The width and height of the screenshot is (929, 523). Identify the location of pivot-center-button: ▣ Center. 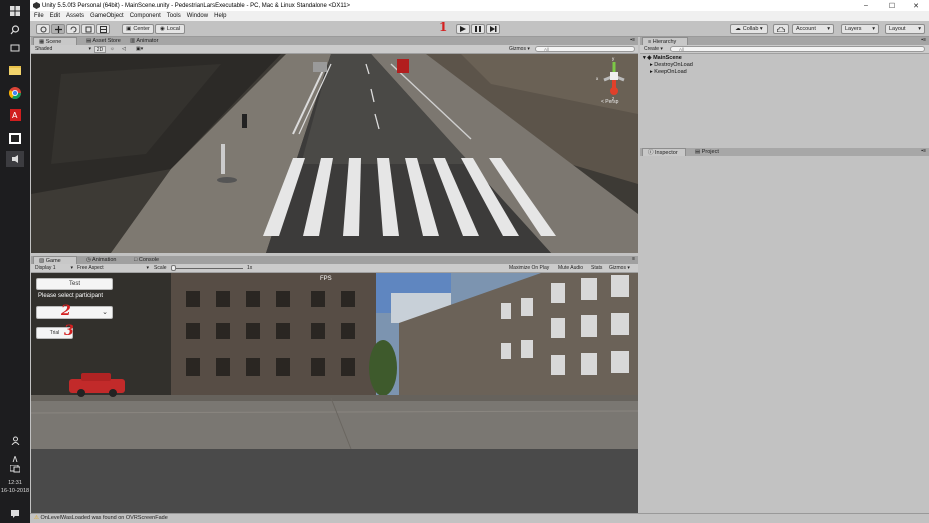
(138, 29).